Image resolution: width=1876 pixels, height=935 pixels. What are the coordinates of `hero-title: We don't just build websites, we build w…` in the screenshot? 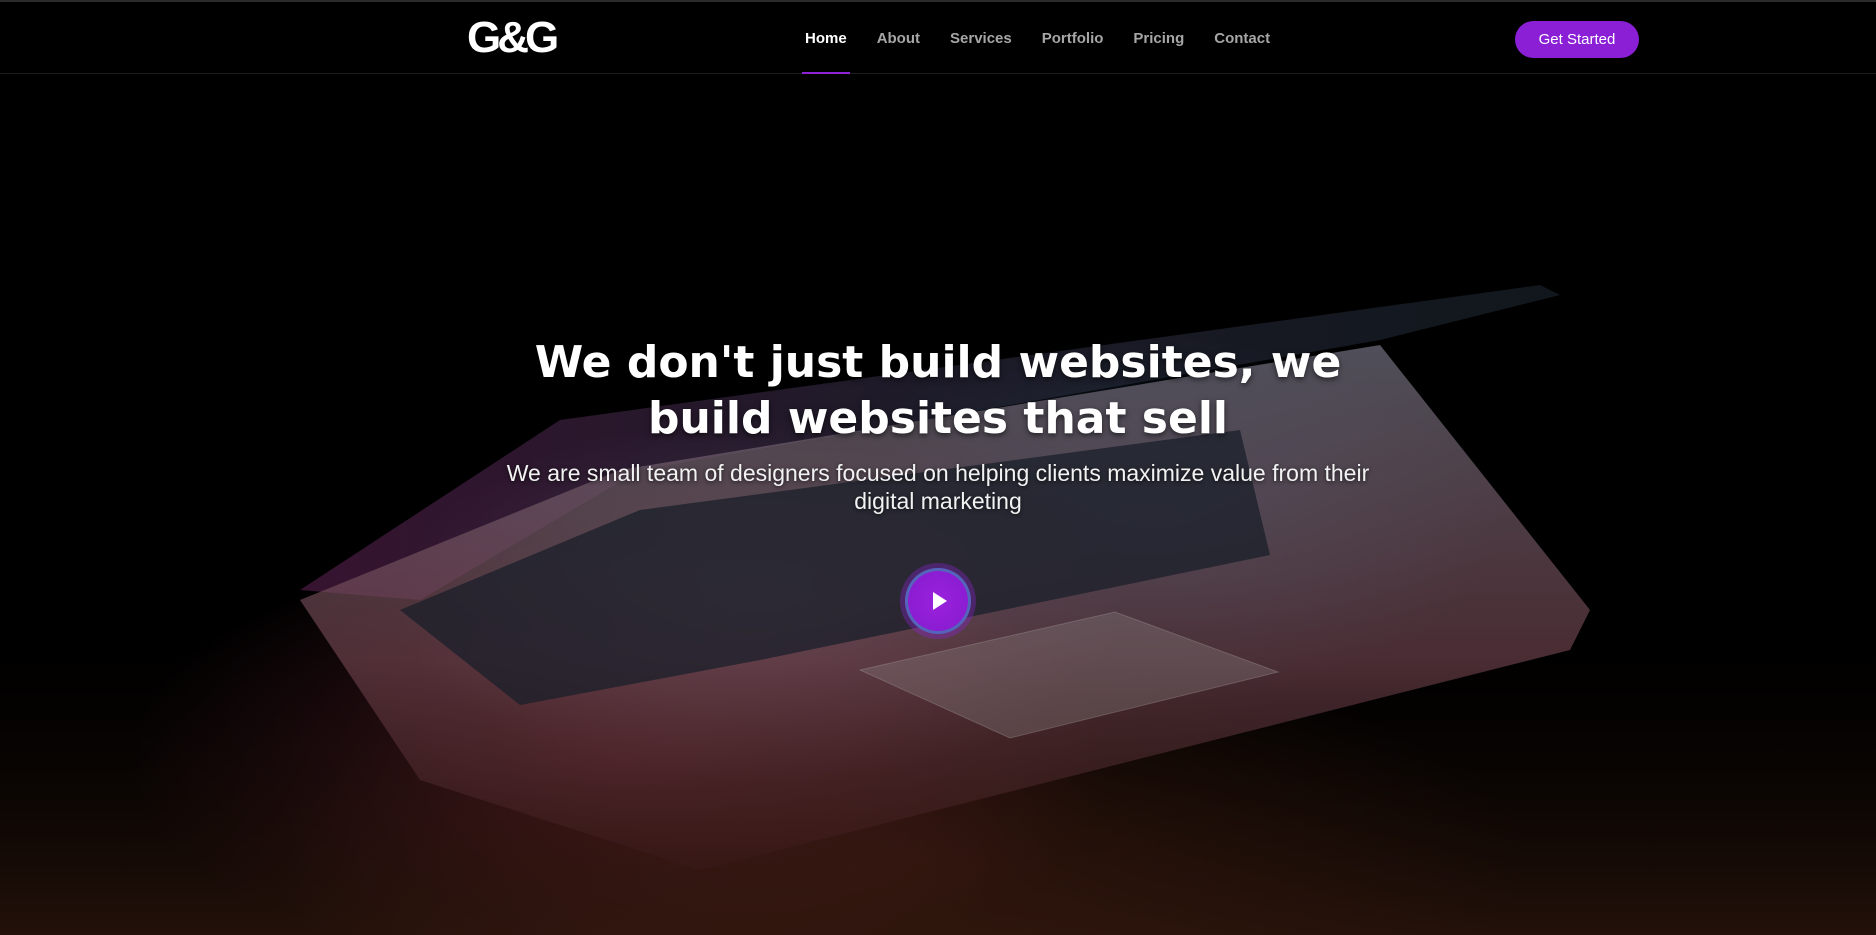 It's located at (938, 390).